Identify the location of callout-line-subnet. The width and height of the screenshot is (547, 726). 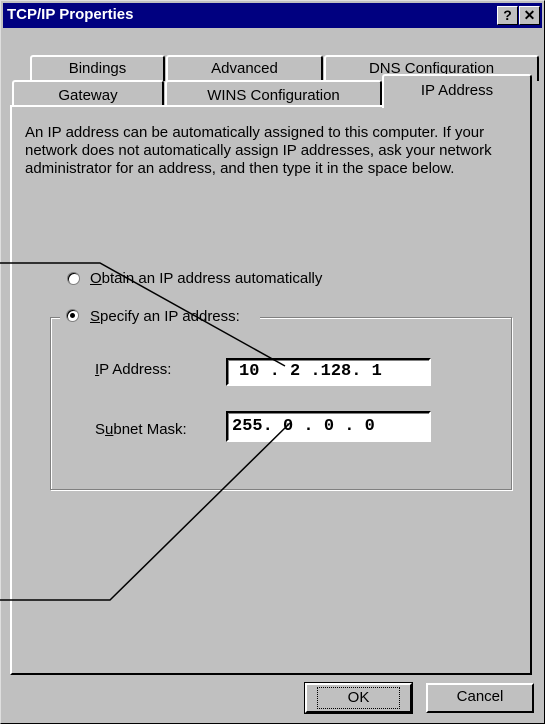
(145, 511).